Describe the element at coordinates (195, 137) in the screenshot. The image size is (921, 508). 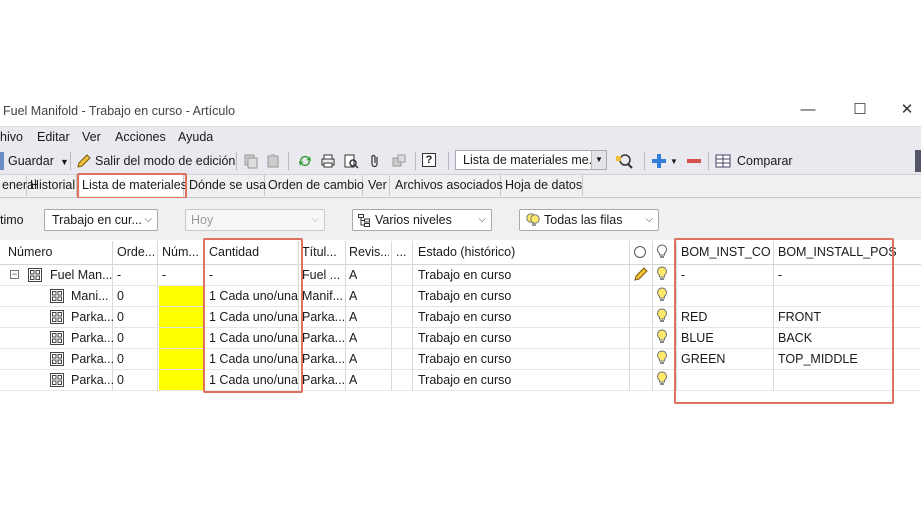
I see `menu-ayuda: Ayuda` at that location.